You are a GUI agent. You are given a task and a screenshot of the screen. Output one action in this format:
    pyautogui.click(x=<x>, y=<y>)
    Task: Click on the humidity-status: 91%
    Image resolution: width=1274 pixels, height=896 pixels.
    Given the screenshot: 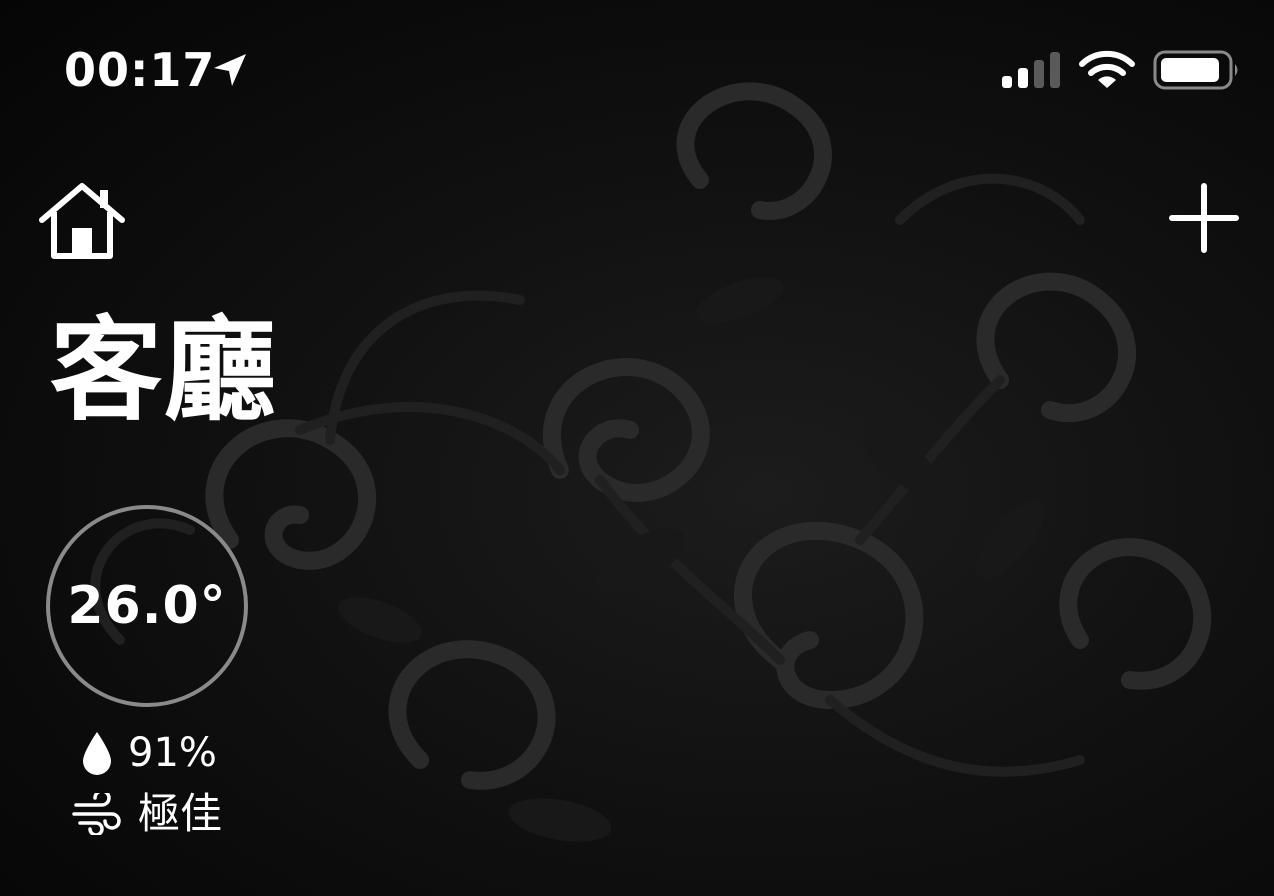 What is the action you would take?
    pyautogui.click(x=148, y=753)
    